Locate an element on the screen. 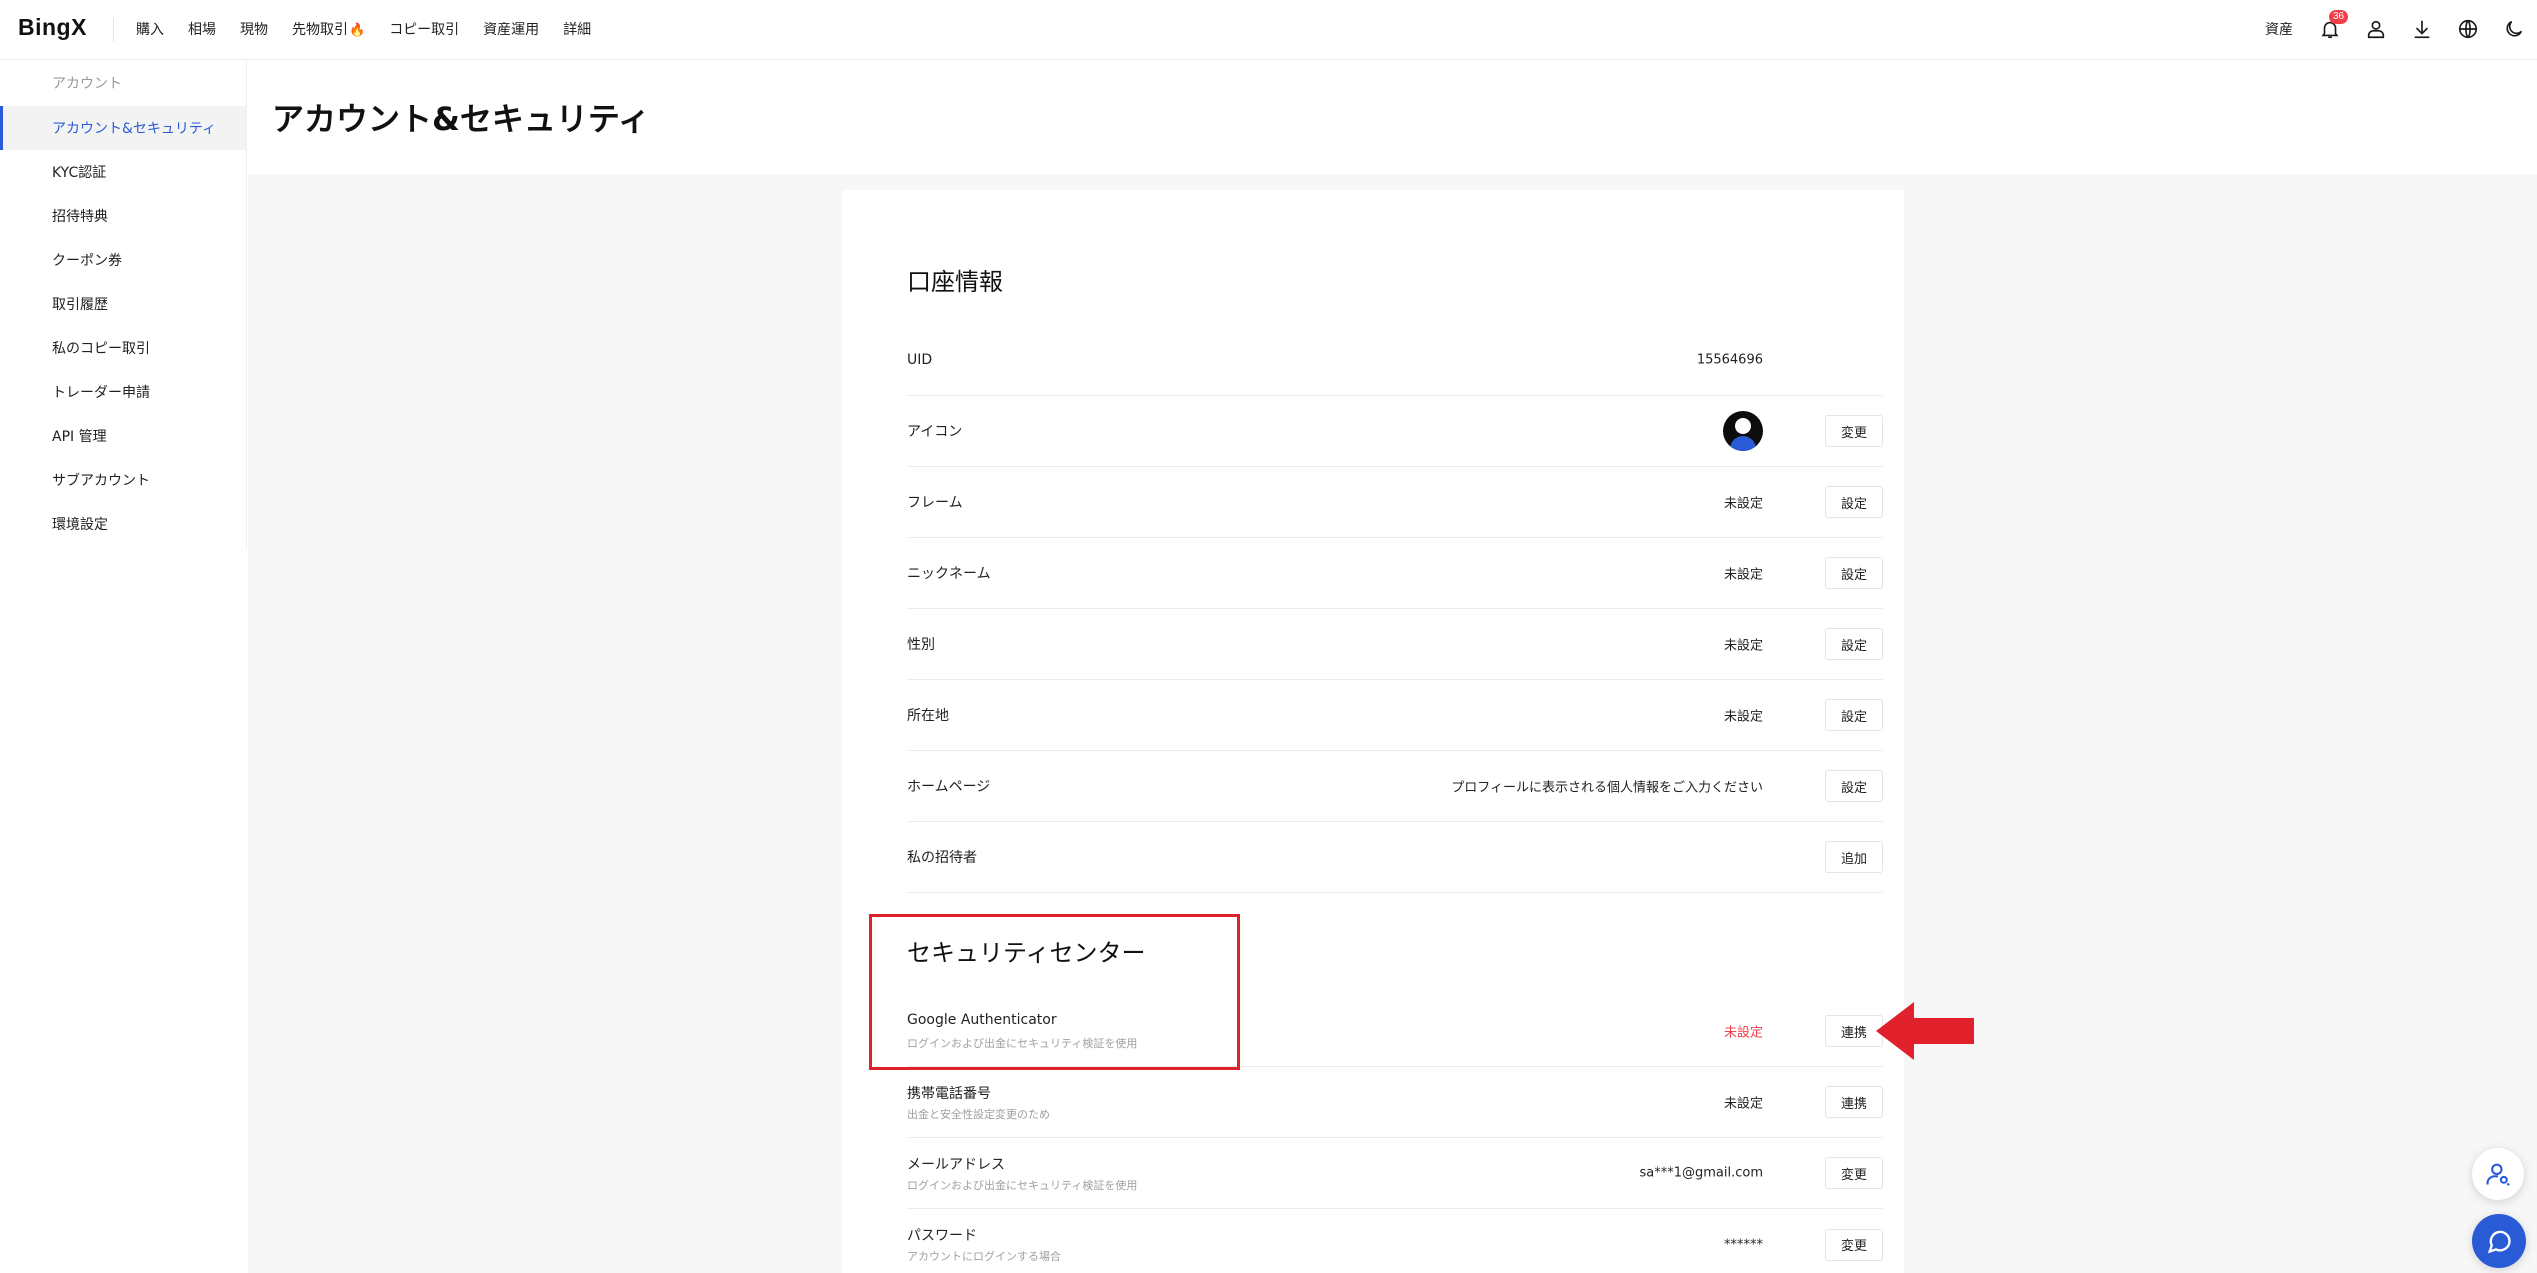 This screenshot has width=2537, height=1273. set-location-button: 設定 is located at coordinates (1854, 715).